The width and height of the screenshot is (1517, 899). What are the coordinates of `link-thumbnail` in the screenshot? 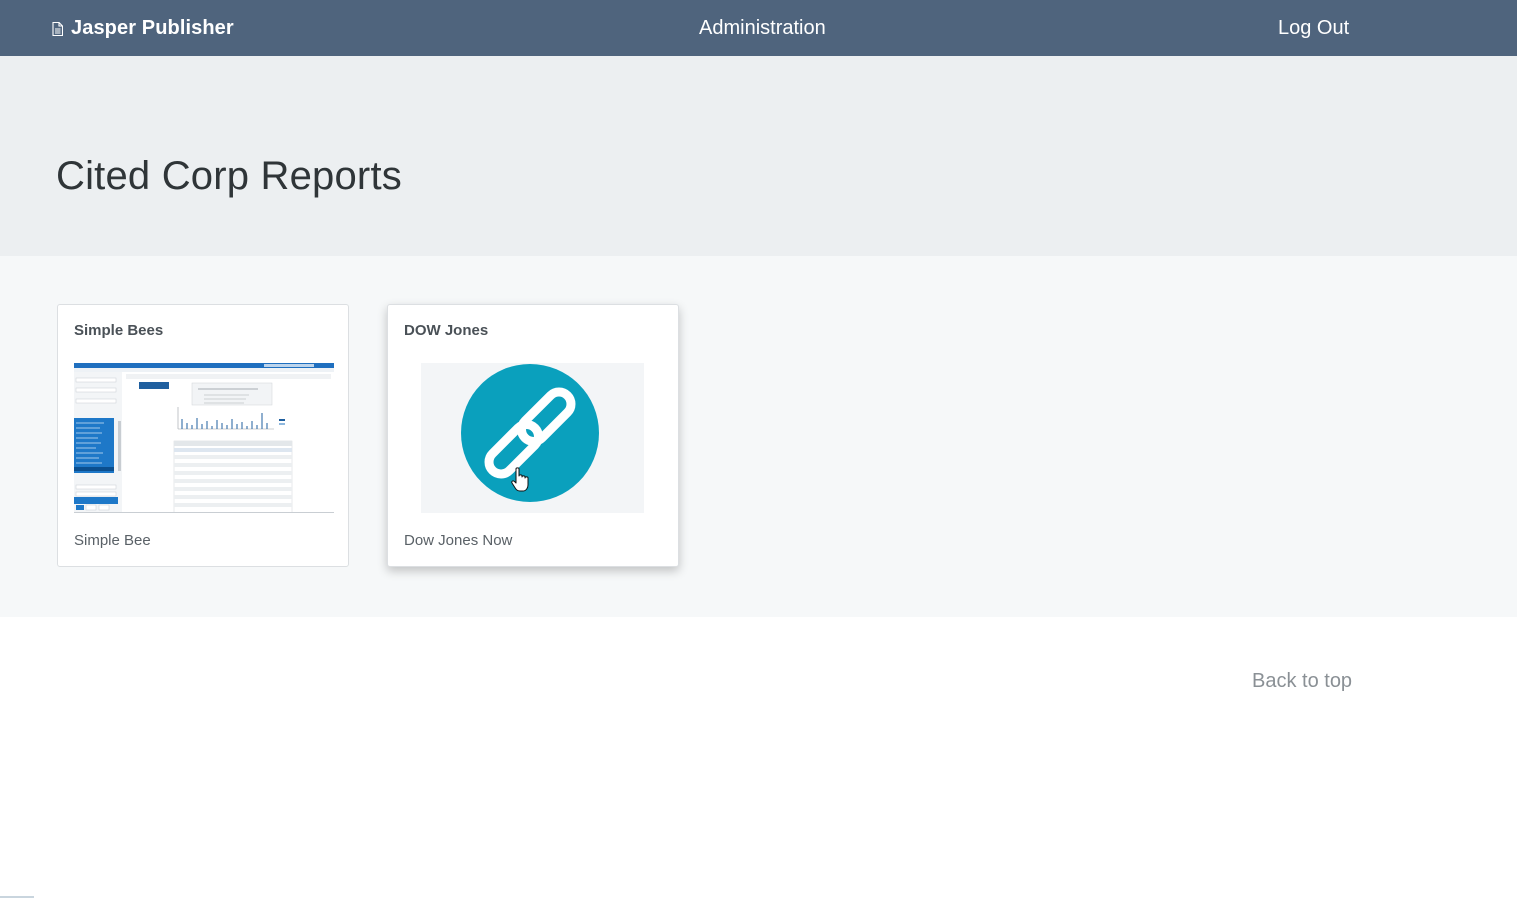 It's located at (534, 438).